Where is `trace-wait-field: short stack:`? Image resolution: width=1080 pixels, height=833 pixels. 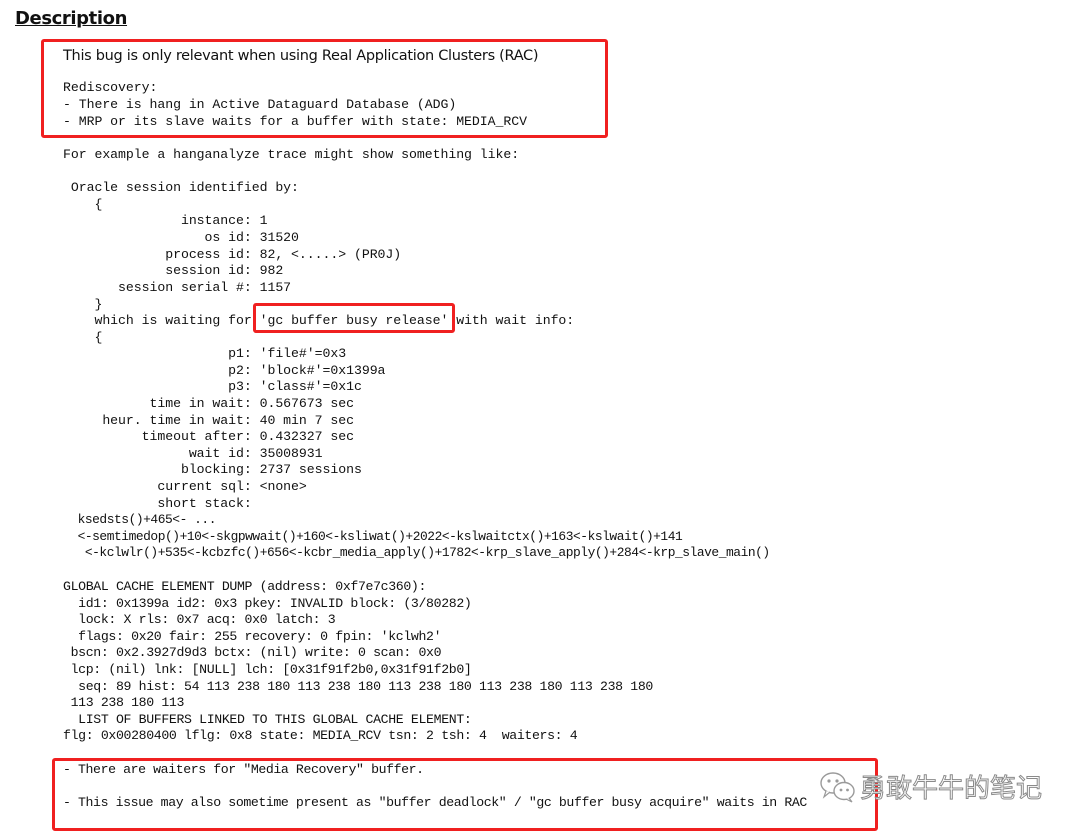
trace-wait-field: short stack: is located at coordinates (157, 503).